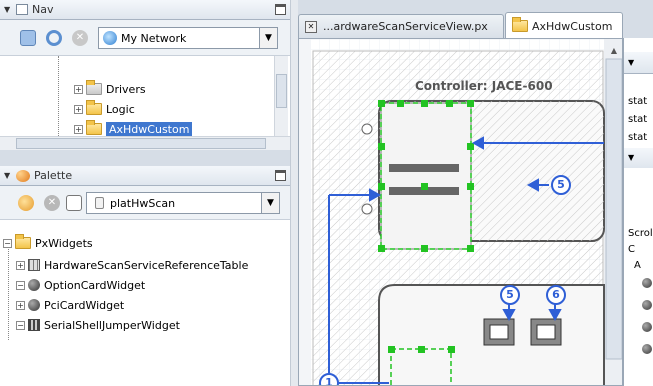  Describe the element at coordinates (638, 212) in the screenshot. I see `right-side-panel: ▼ stat stat stat ▼ Scrol C A` at that location.